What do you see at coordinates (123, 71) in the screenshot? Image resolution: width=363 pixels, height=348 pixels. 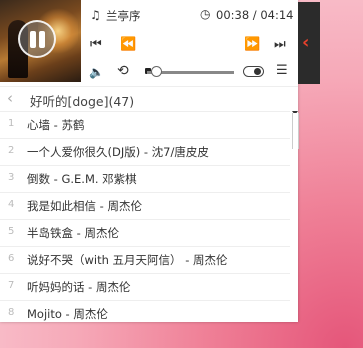 I see `repeat-icon: ⟲` at bounding box center [123, 71].